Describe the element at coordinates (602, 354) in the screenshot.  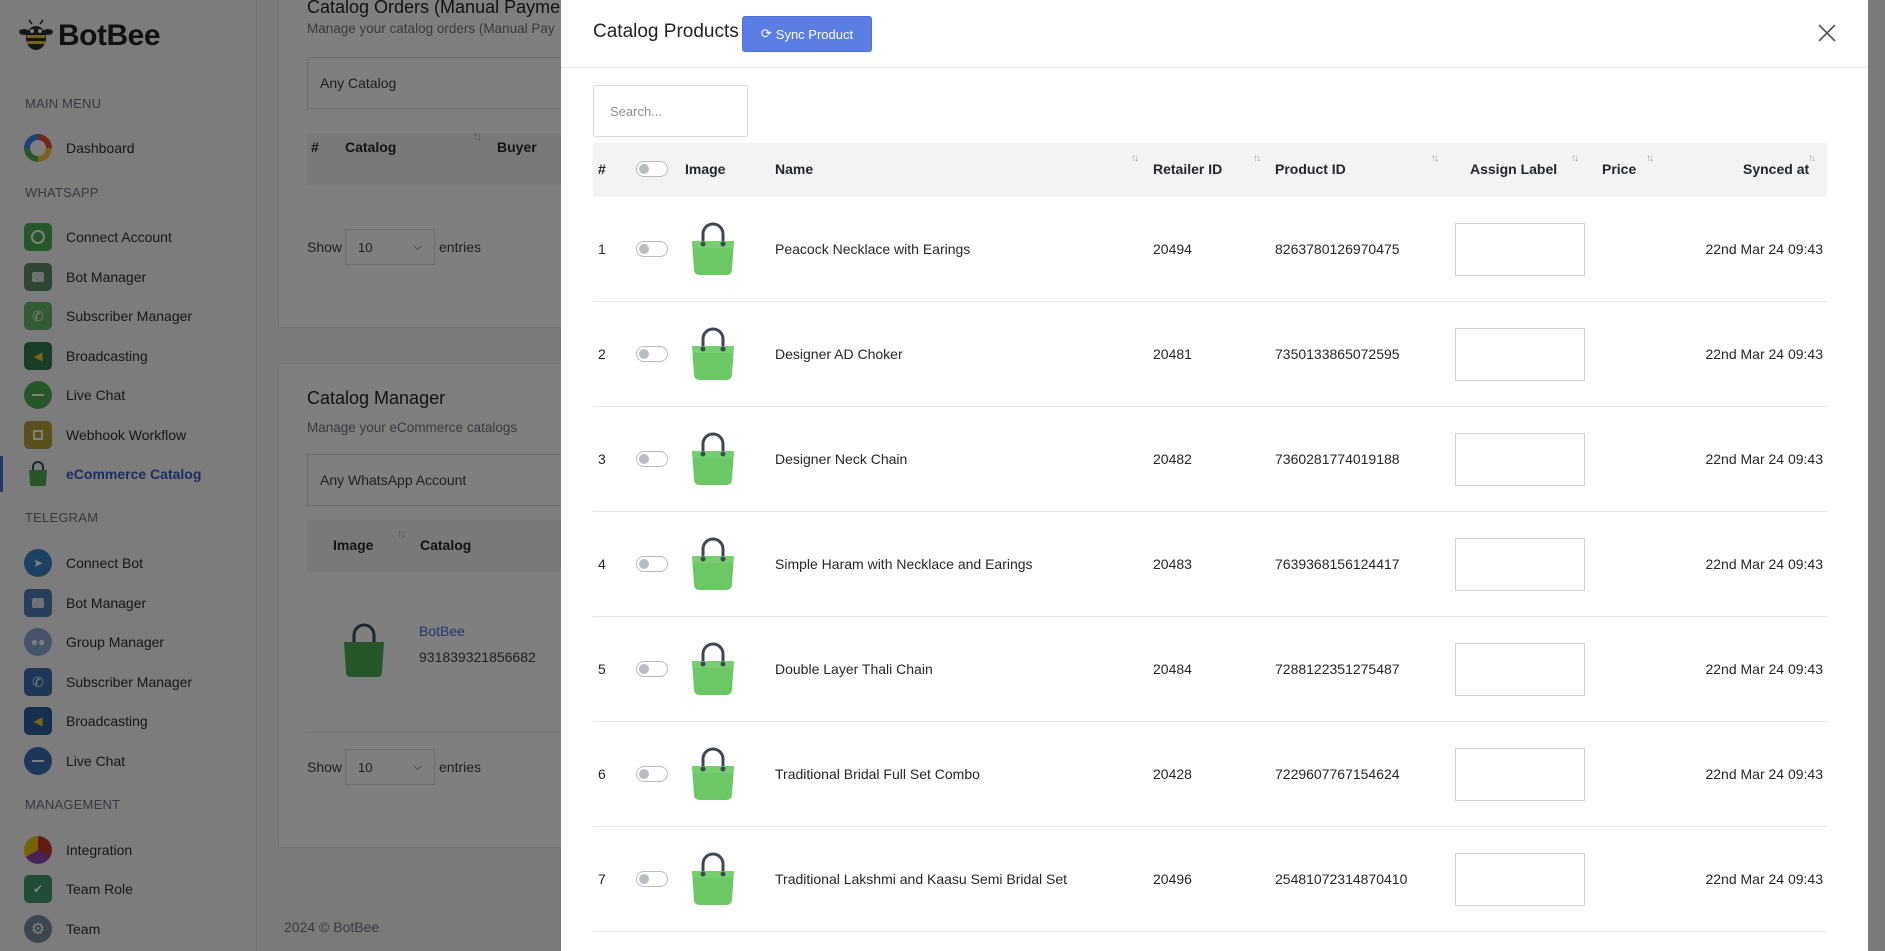
I see `row-number: 2` at that location.